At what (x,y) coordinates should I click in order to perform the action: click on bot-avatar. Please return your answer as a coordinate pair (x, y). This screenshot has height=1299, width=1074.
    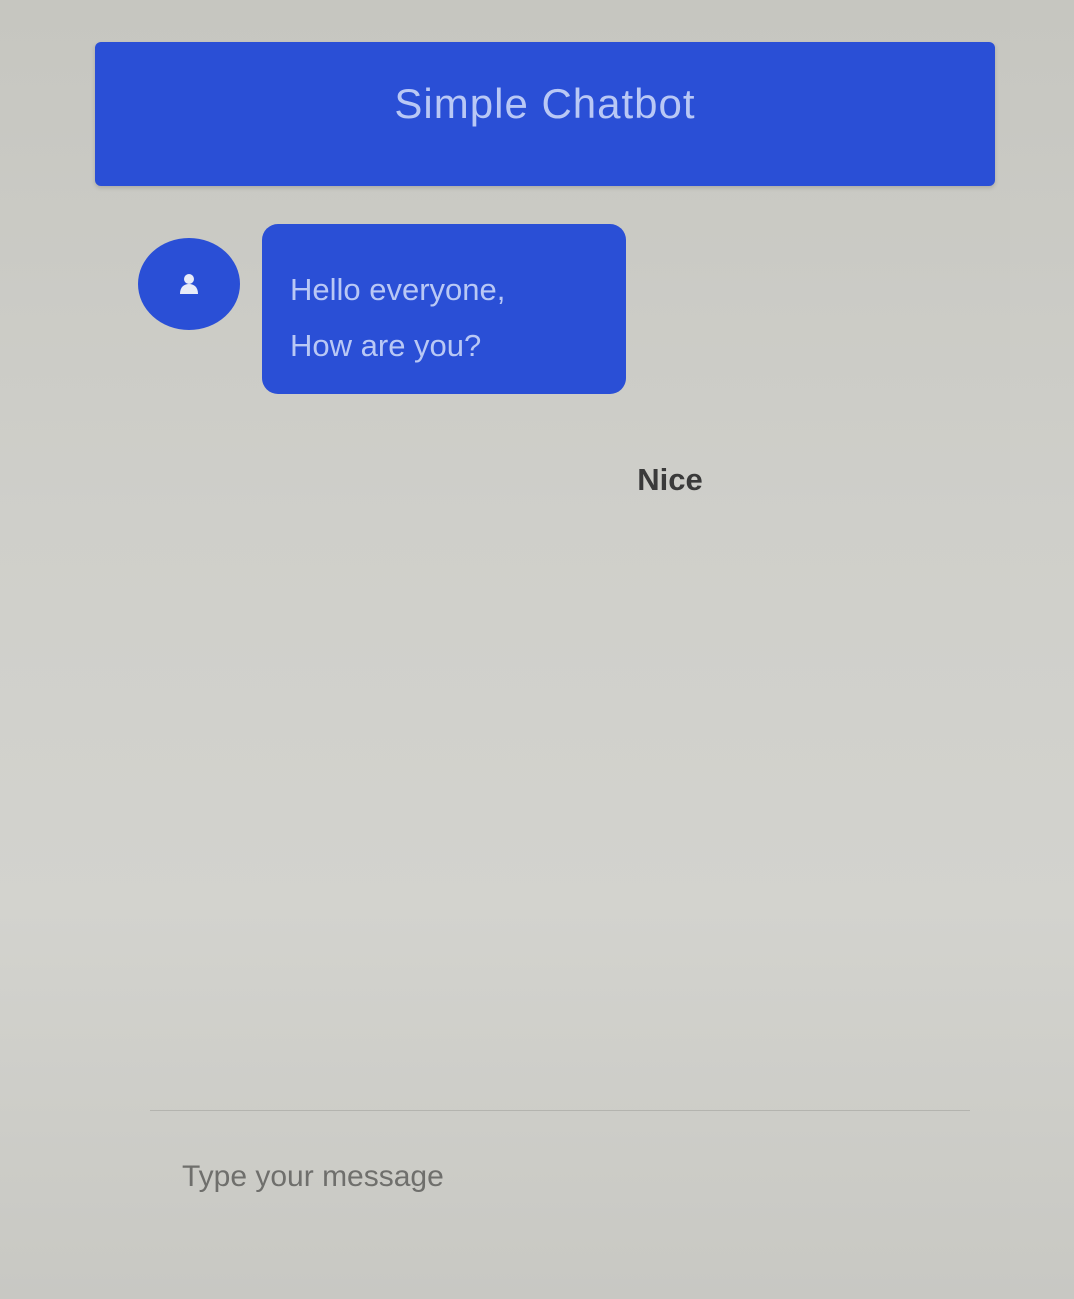
    Looking at the image, I should click on (189, 284).